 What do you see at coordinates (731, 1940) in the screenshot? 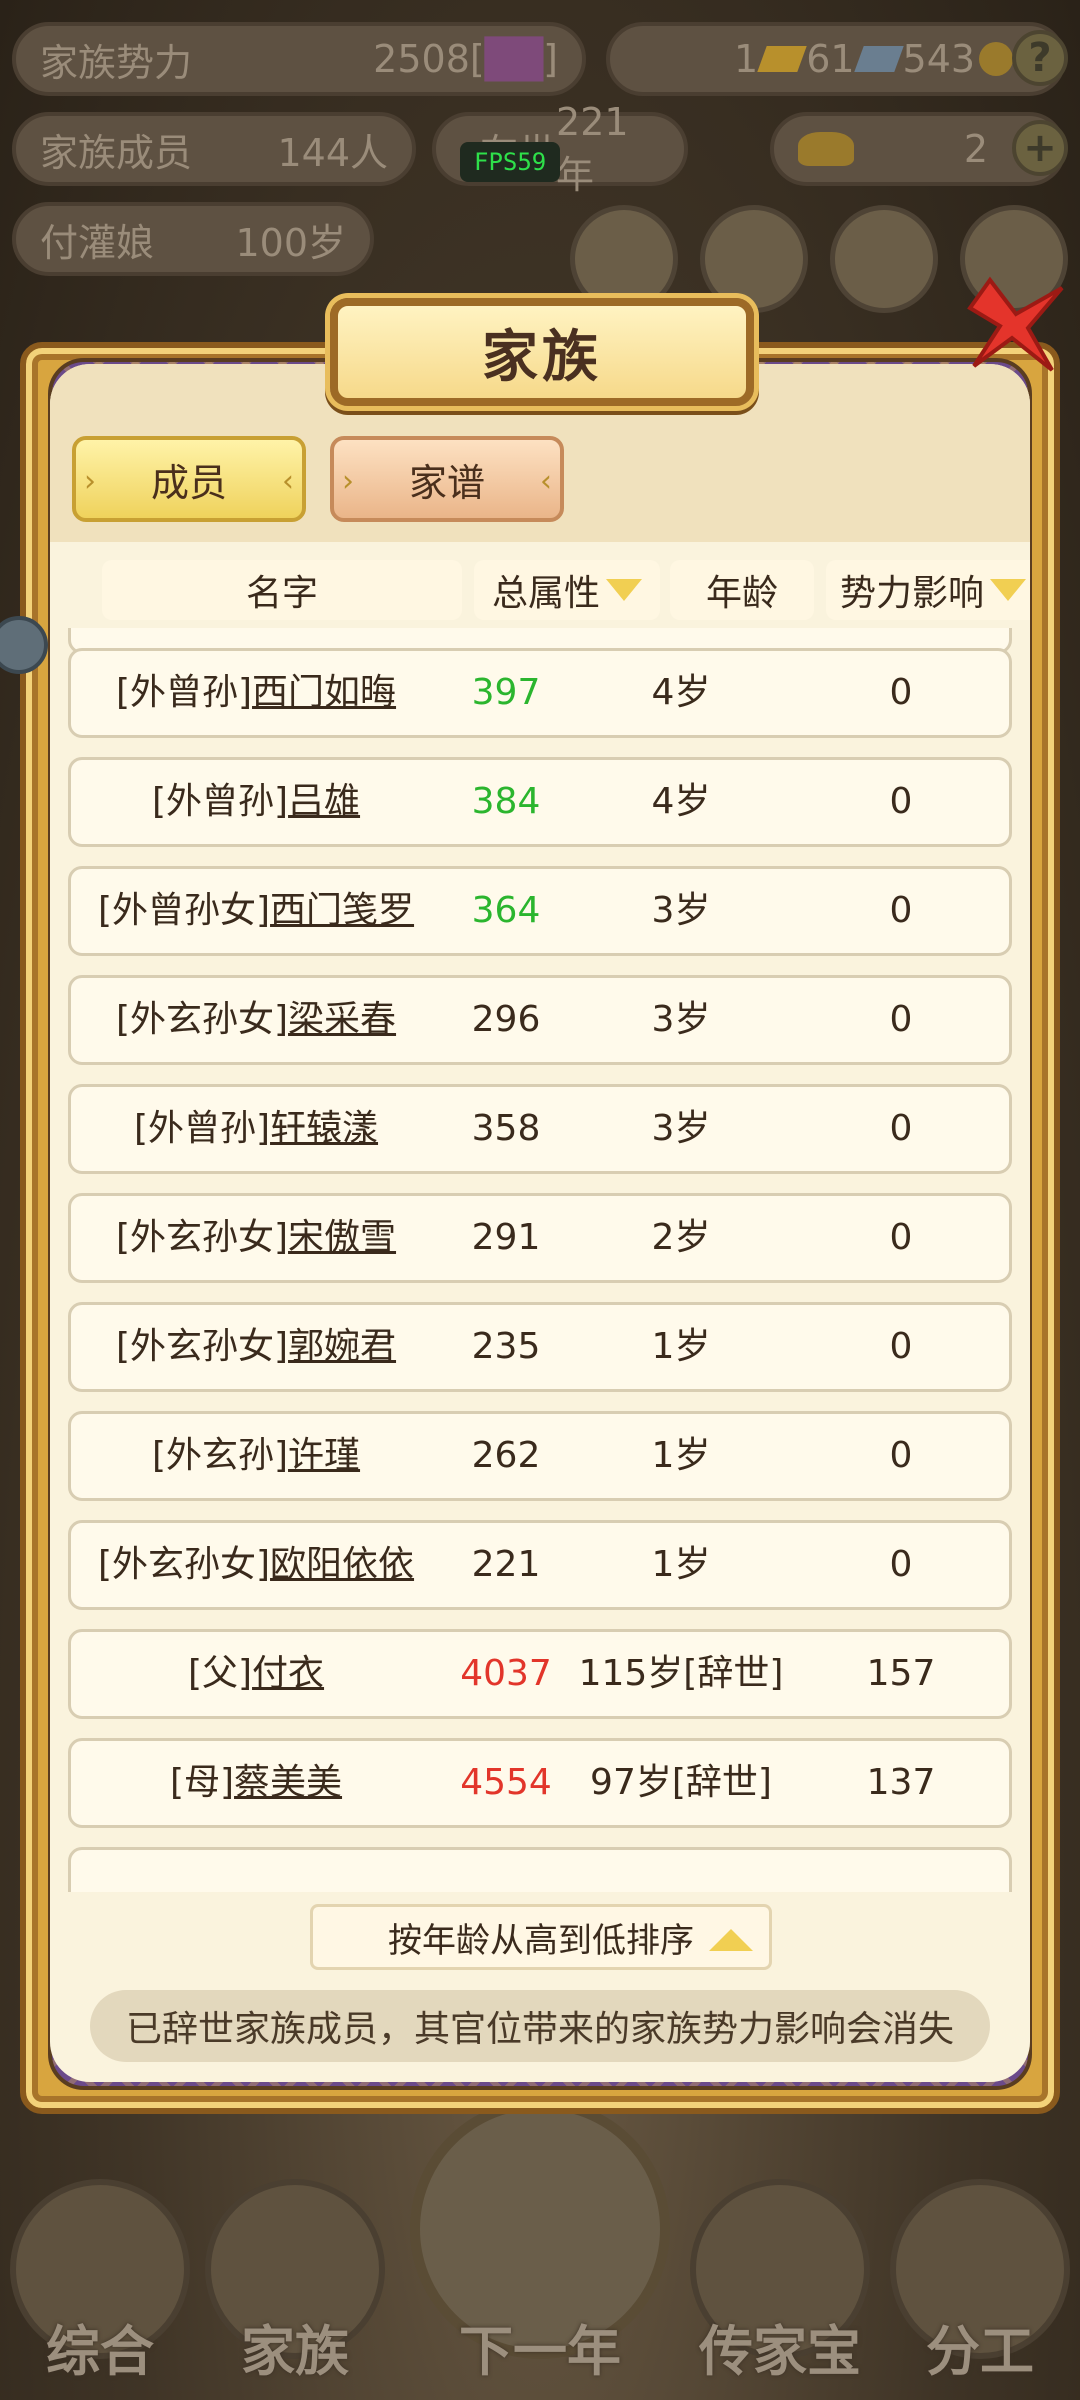
I see `sort-up-icon` at bounding box center [731, 1940].